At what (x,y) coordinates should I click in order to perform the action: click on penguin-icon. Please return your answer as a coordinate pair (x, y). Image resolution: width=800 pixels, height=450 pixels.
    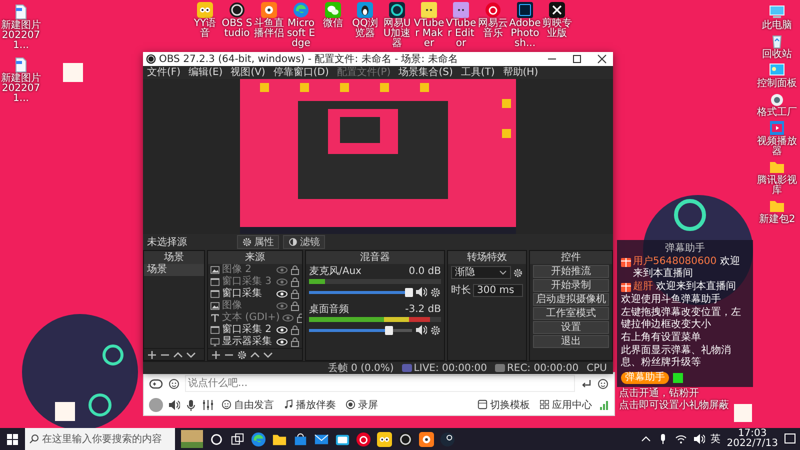
    Looking at the image, I should click on (365, 10).